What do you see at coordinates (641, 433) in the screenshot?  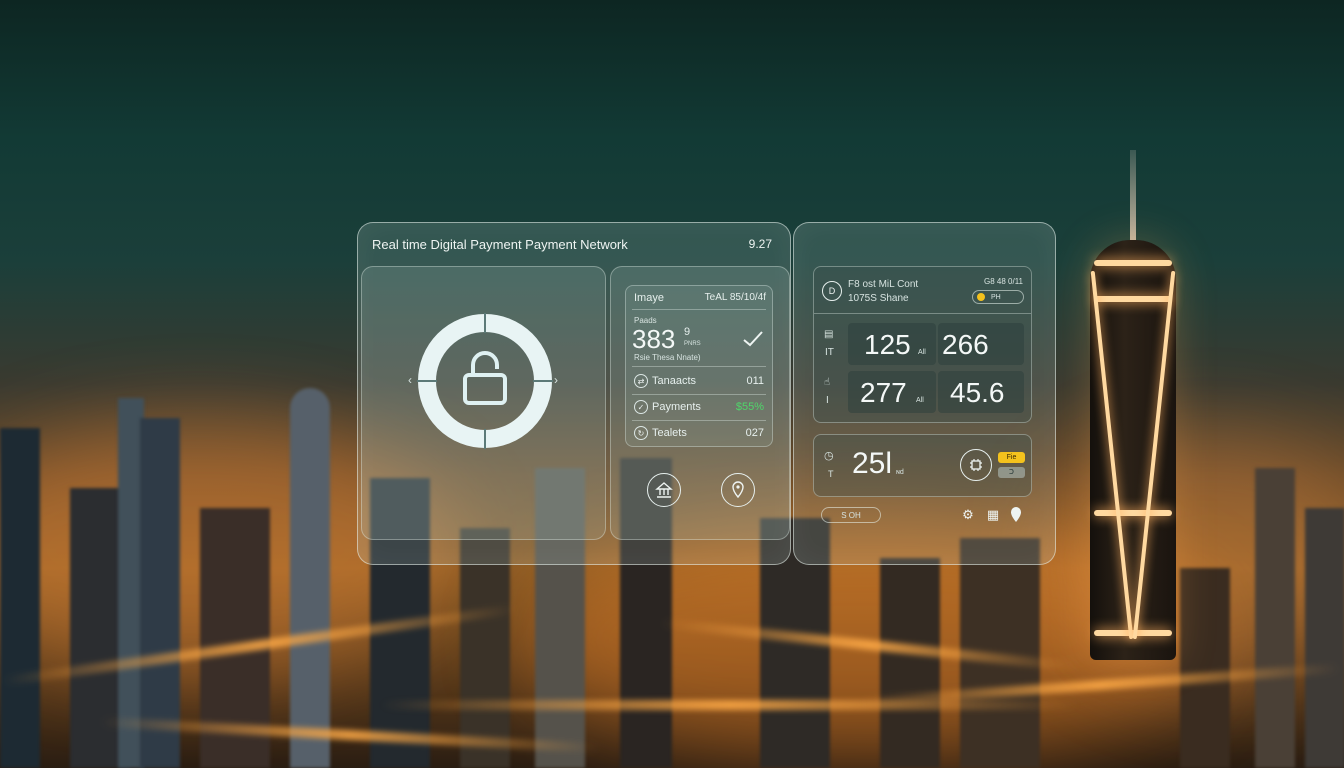 I see `refresh-icon: ↻` at bounding box center [641, 433].